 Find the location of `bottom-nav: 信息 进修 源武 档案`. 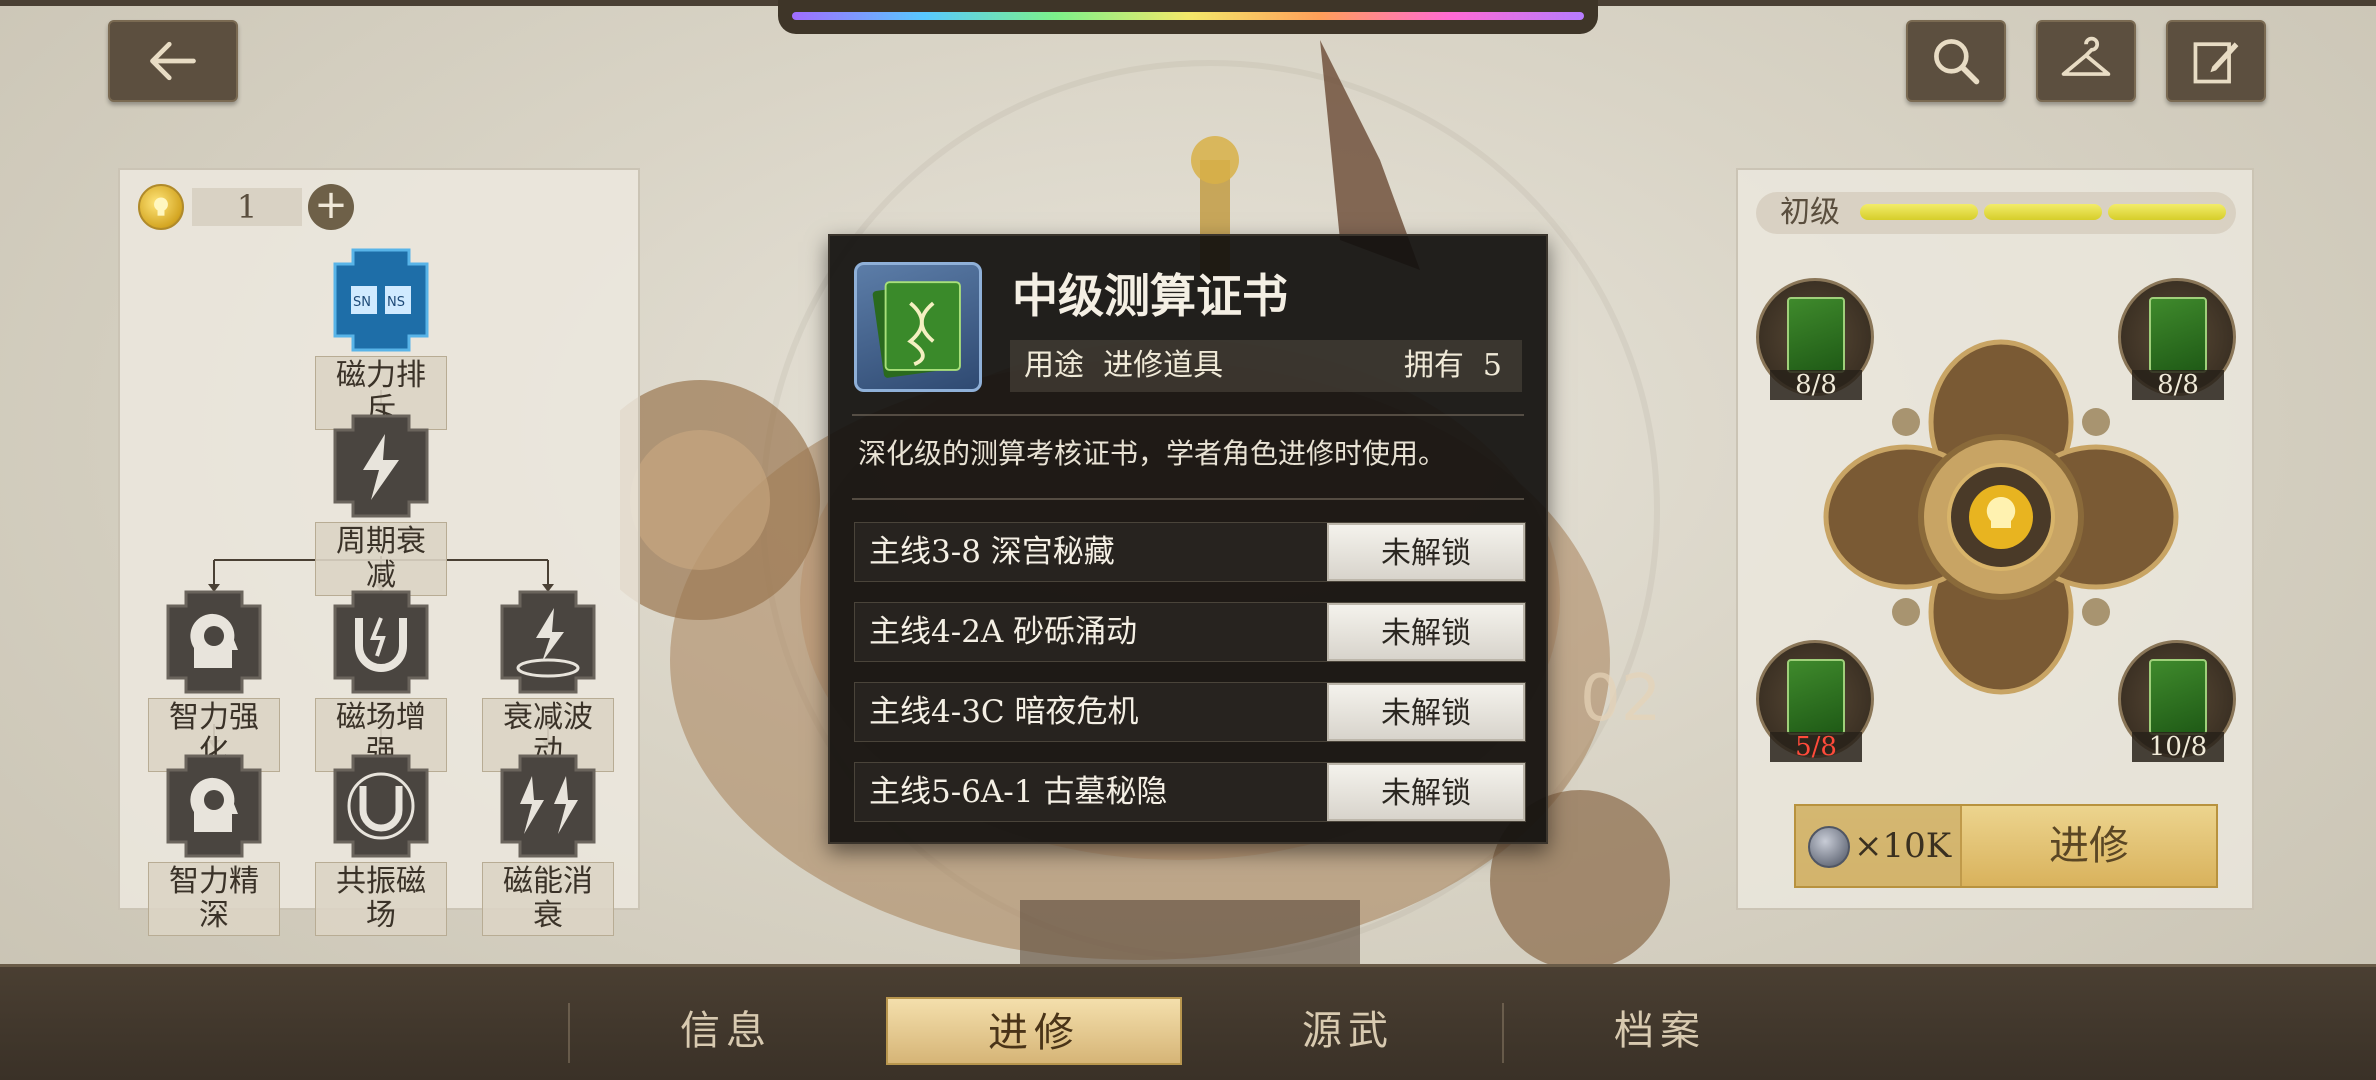

bottom-nav: 信息 进修 源武 档案 is located at coordinates (1188, 1022).